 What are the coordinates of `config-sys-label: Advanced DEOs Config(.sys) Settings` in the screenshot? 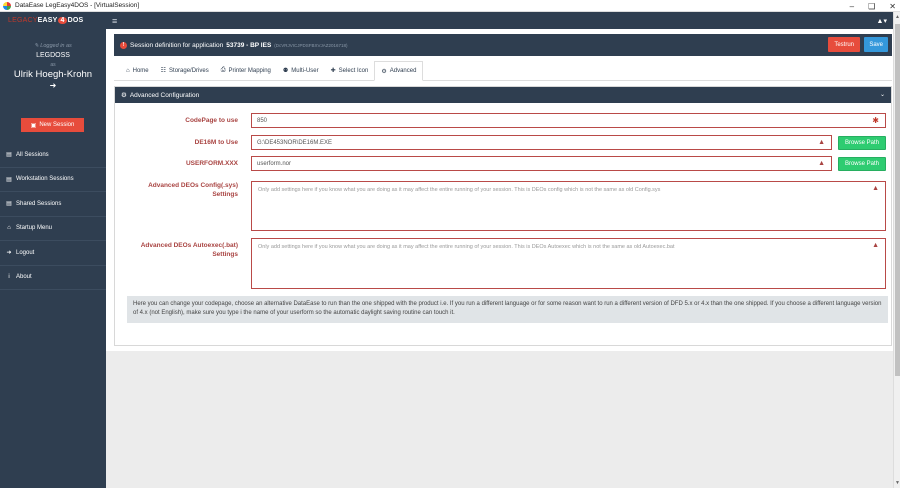 It's located at (176, 190).